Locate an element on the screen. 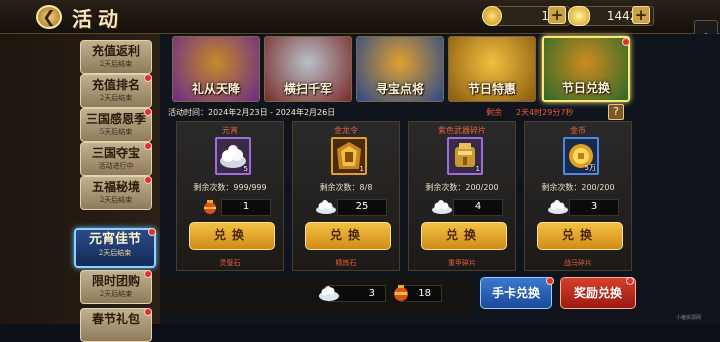  gold-dragon-token-icon: 1 is located at coordinates (349, 156).